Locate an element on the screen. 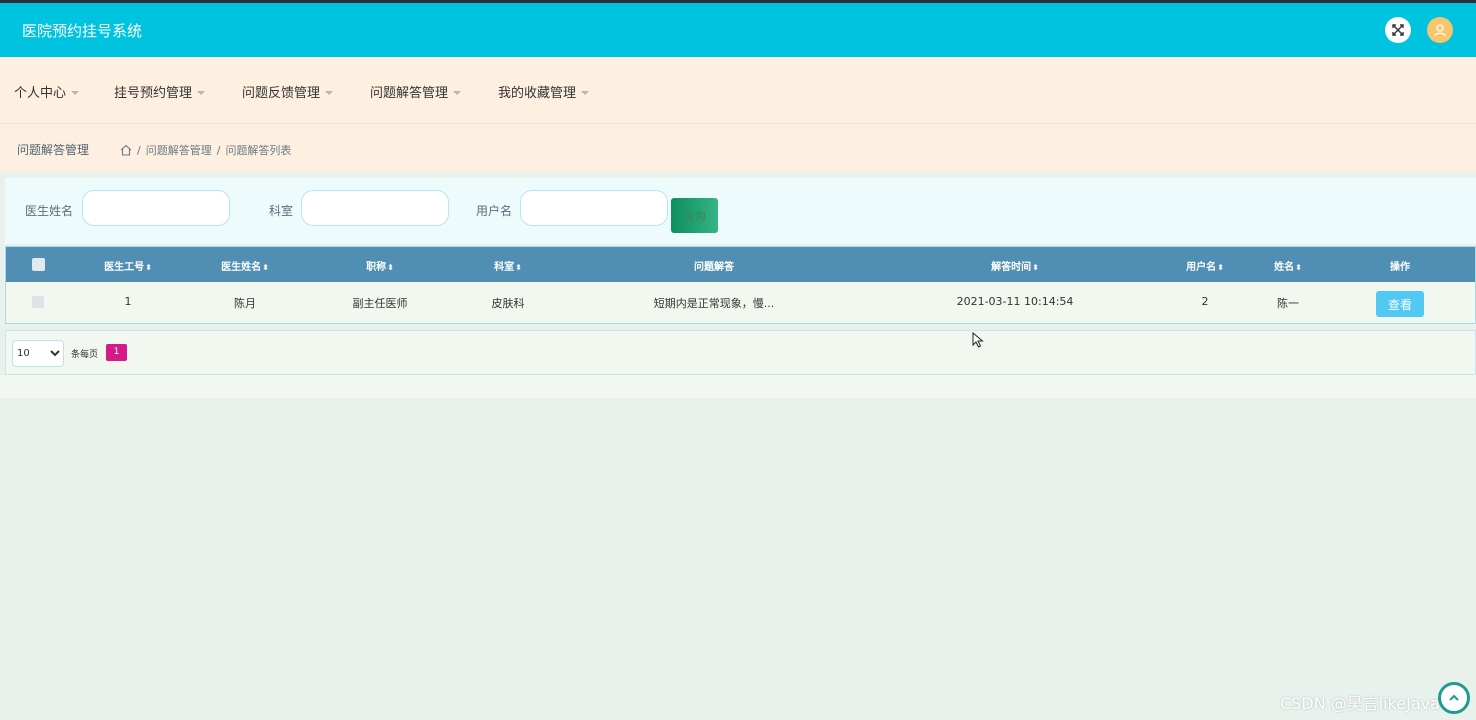  view-button: 查看 is located at coordinates (1400, 304).